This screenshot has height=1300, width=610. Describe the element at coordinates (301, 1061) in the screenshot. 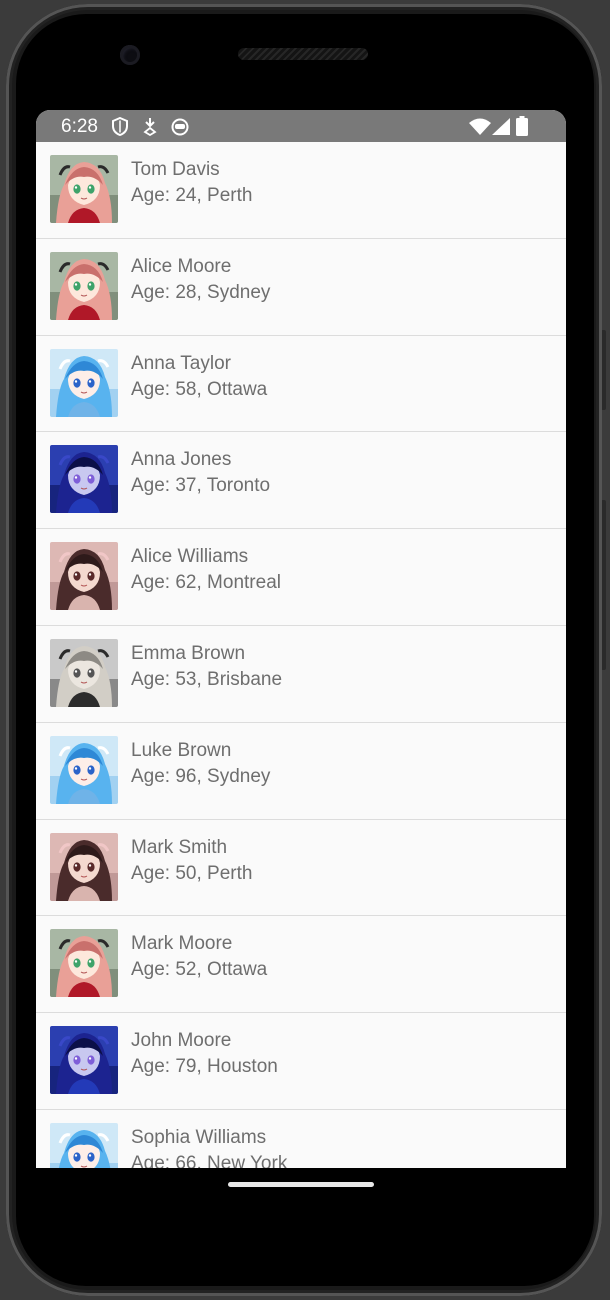

I see `list-item: John Moore Age: 79, Houston` at that location.